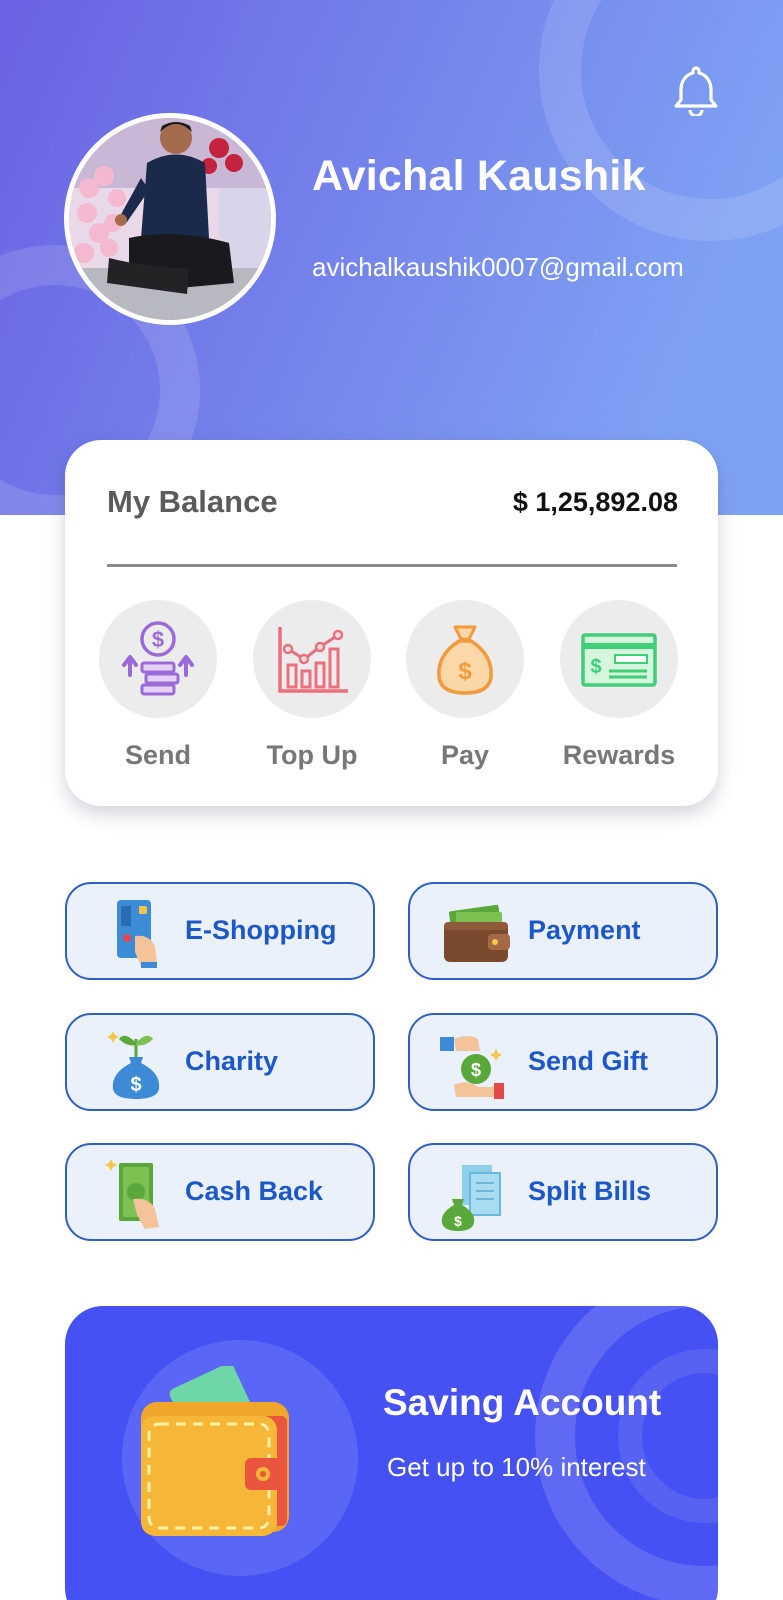 The height and width of the screenshot is (1600, 783). Describe the element at coordinates (136, 1194) in the screenshot. I see `cash-hand-icon` at that location.